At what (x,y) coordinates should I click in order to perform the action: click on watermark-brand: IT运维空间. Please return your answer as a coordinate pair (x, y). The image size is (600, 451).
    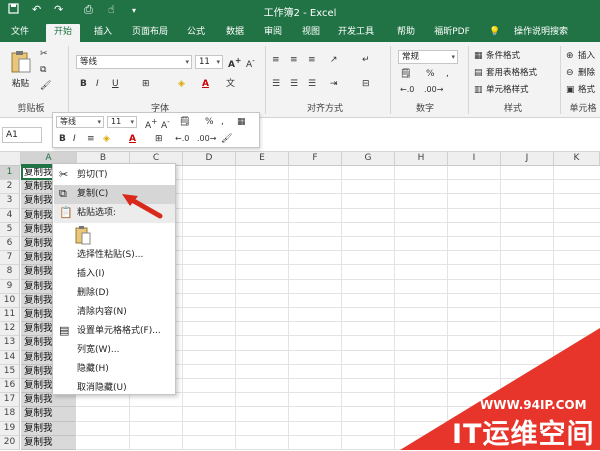
    Looking at the image, I should click on (523, 434).